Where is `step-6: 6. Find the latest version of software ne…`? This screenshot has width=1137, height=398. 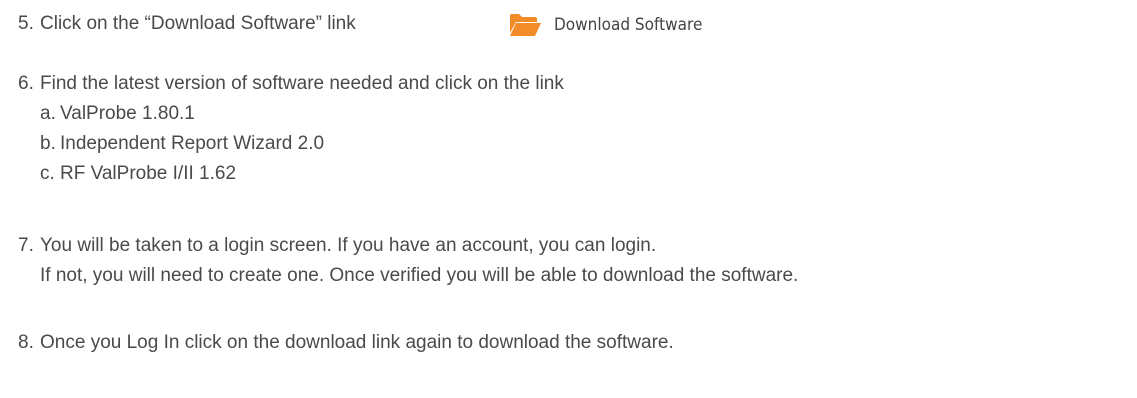 step-6: 6. Find the latest version of software ne… is located at coordinates (291, 129).